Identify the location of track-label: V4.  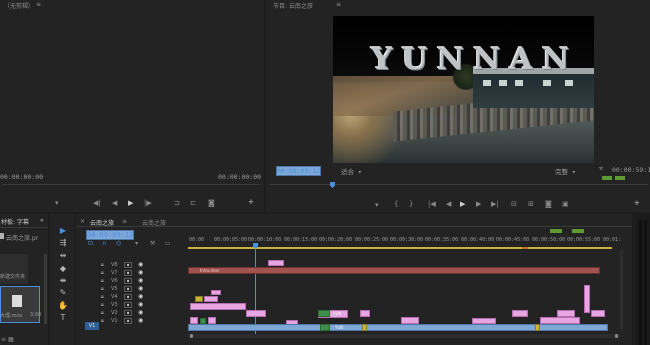
(114, 297).